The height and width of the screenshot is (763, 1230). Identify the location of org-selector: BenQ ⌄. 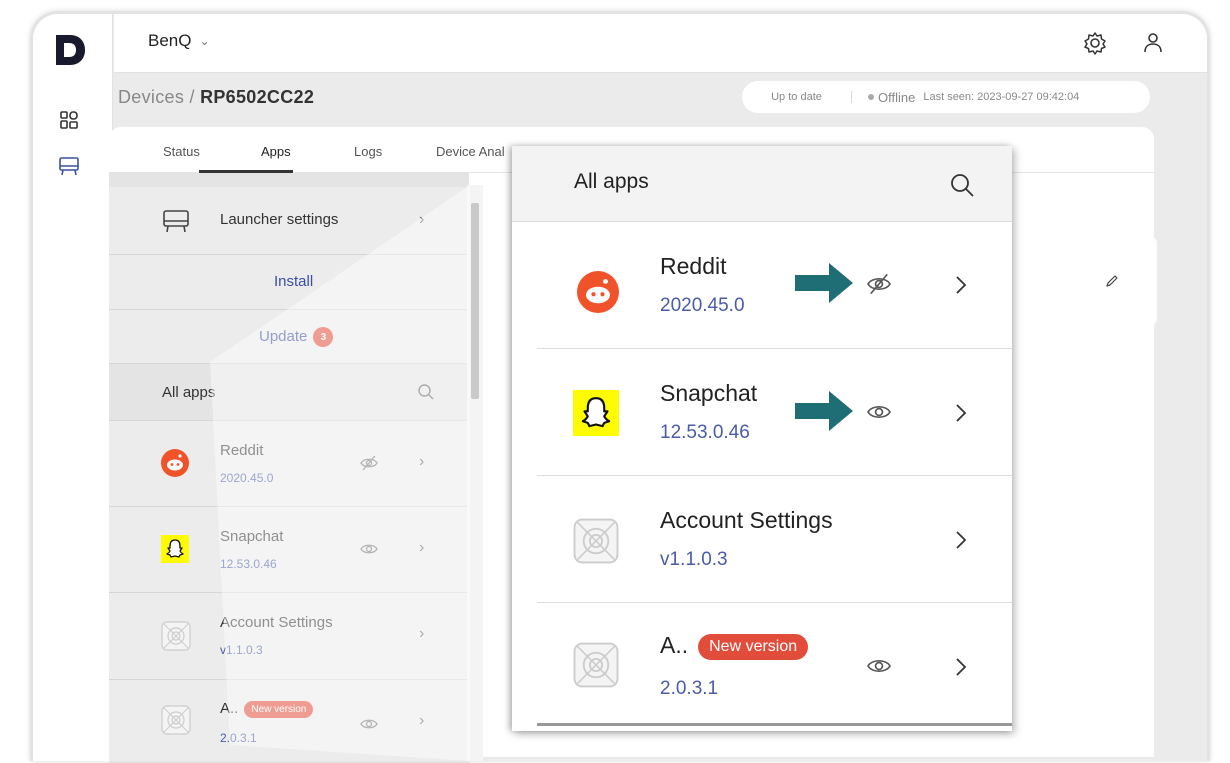
(179, 41).